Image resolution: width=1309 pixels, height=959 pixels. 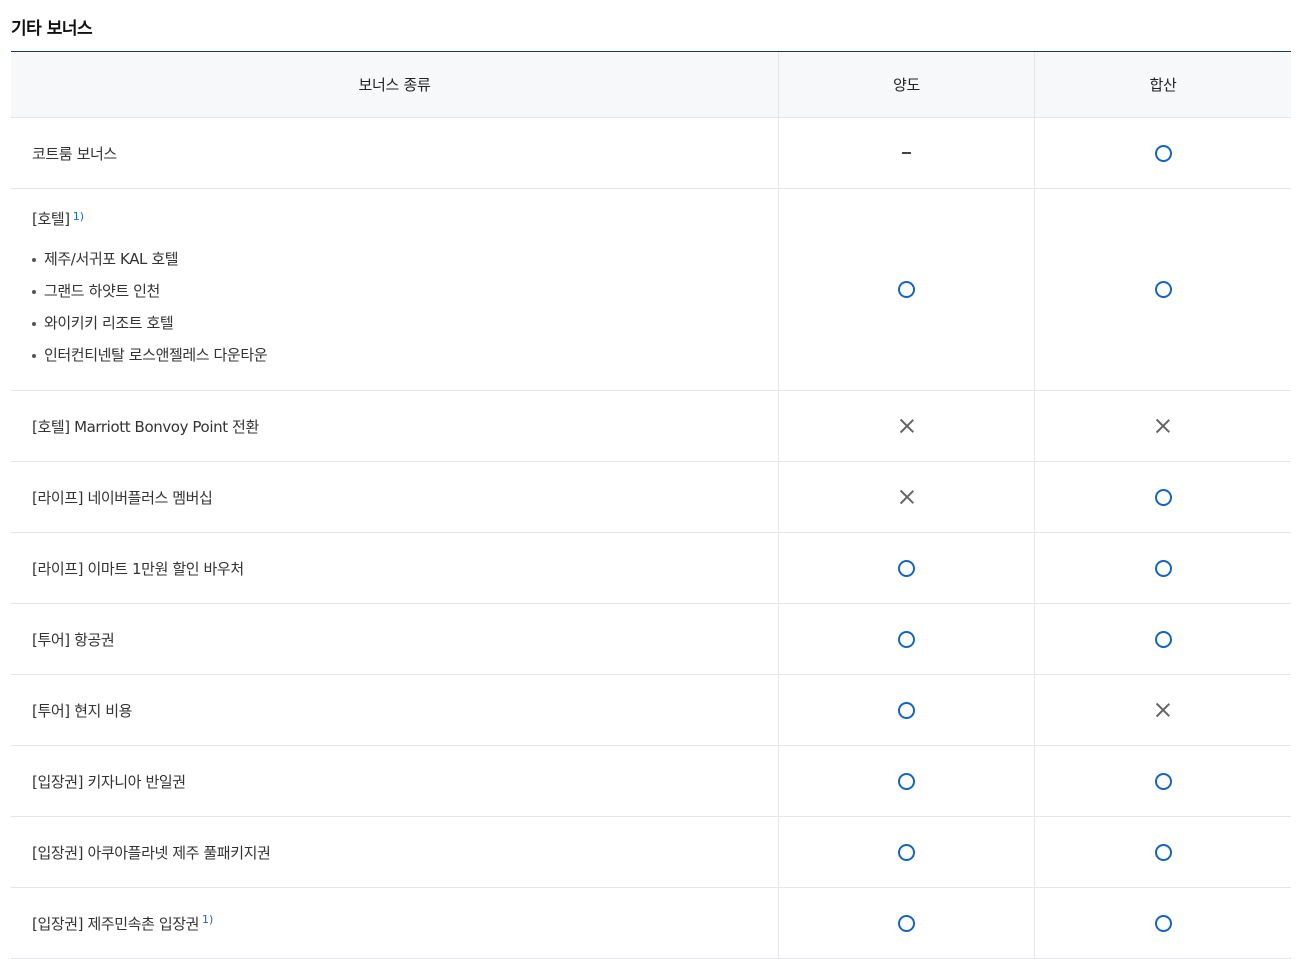 What do you see at coordinates (138, 568) in the screenshot?
I see `bonus-type-label: [라이프] 이마트 1만원 할인 바우처` at bounding box center [138, 568].